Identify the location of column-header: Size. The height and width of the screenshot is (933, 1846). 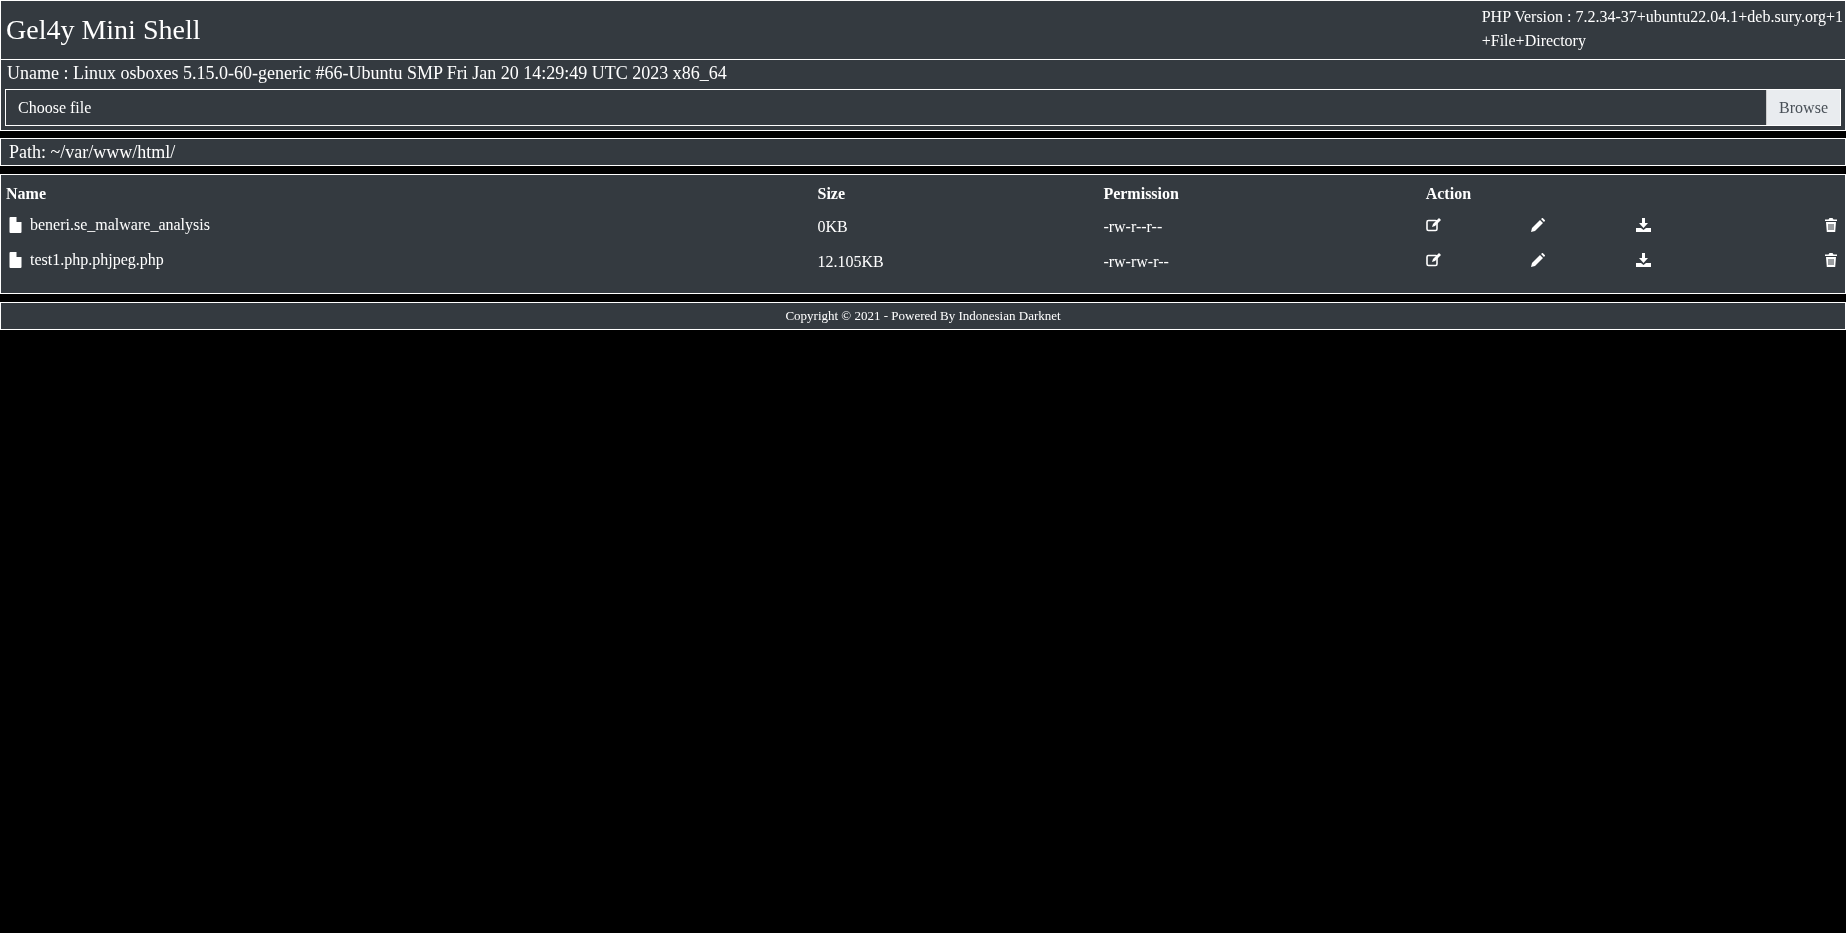
(831, 194).